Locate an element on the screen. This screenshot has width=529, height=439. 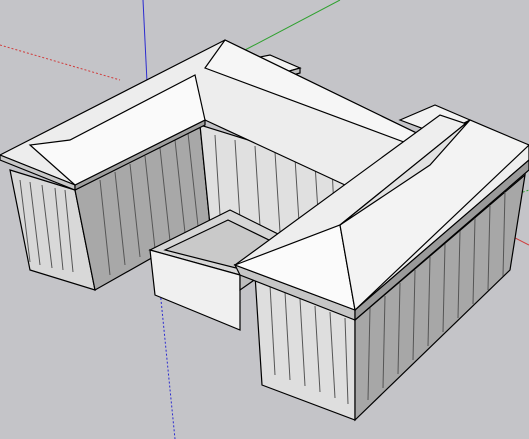
red-axis-dotted is located at coordinates (60, 62).